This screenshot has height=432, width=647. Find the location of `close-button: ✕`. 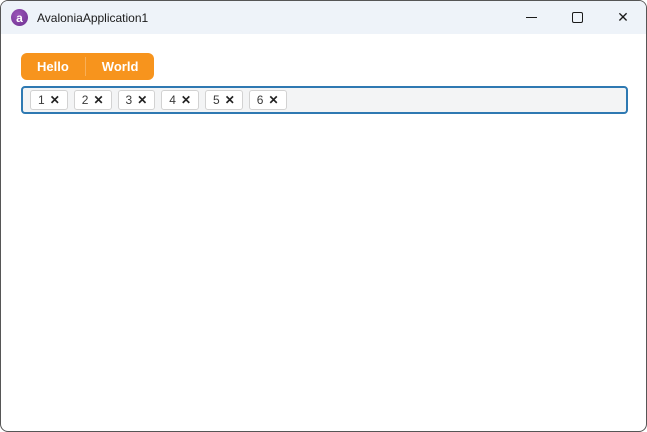

close-button: ✕ is located at coordinates (623, 17).